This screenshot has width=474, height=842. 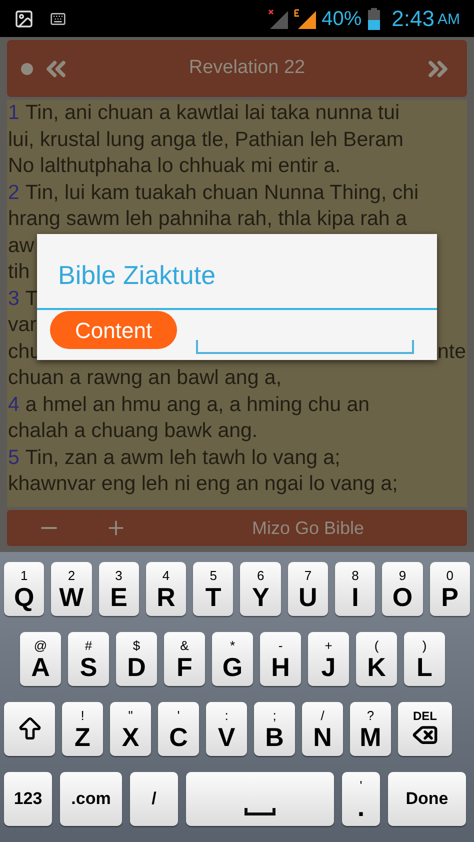 What do you see at coordinates (14, 113) in the screenshot?
I see `verse-number: 1` at bounding box center [14, 113].